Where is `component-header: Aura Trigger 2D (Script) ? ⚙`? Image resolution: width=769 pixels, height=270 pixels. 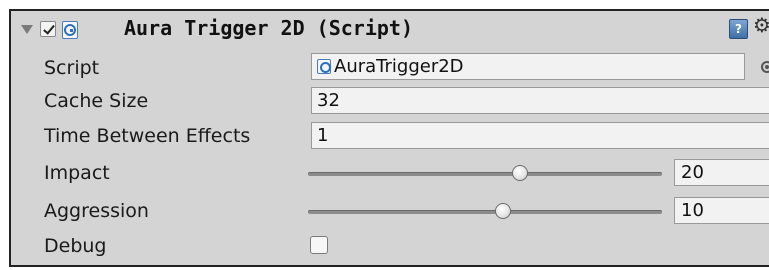 component-header: Aura Trigger 2D (Script) ? ⚙ is located at coordinates (390, 29).